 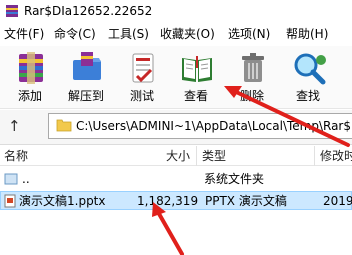 I want to click on row-name: 演示文稿1.pptx, so click(x=62, y=201).